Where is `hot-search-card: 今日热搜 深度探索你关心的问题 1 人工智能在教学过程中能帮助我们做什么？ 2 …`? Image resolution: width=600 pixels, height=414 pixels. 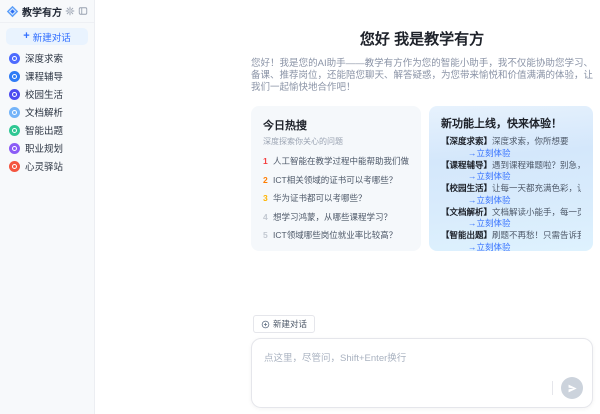
hot-search-card: 今日热搜 深度探索你关心的问题 1 人工智能在教学过程中能帮助我们做什么？ 2 … is located at coordinates (336, 178).